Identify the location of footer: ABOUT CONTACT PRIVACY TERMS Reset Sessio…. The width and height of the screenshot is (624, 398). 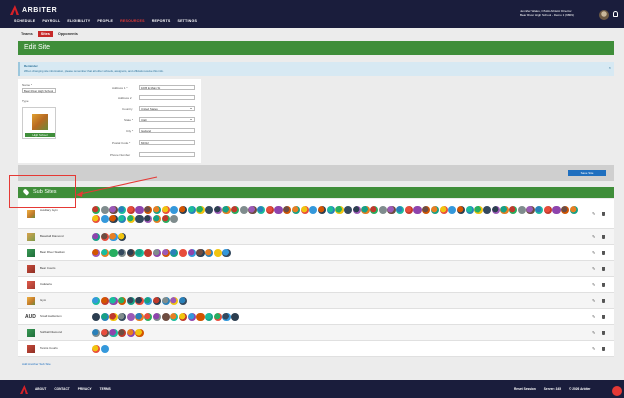
(312, 389).